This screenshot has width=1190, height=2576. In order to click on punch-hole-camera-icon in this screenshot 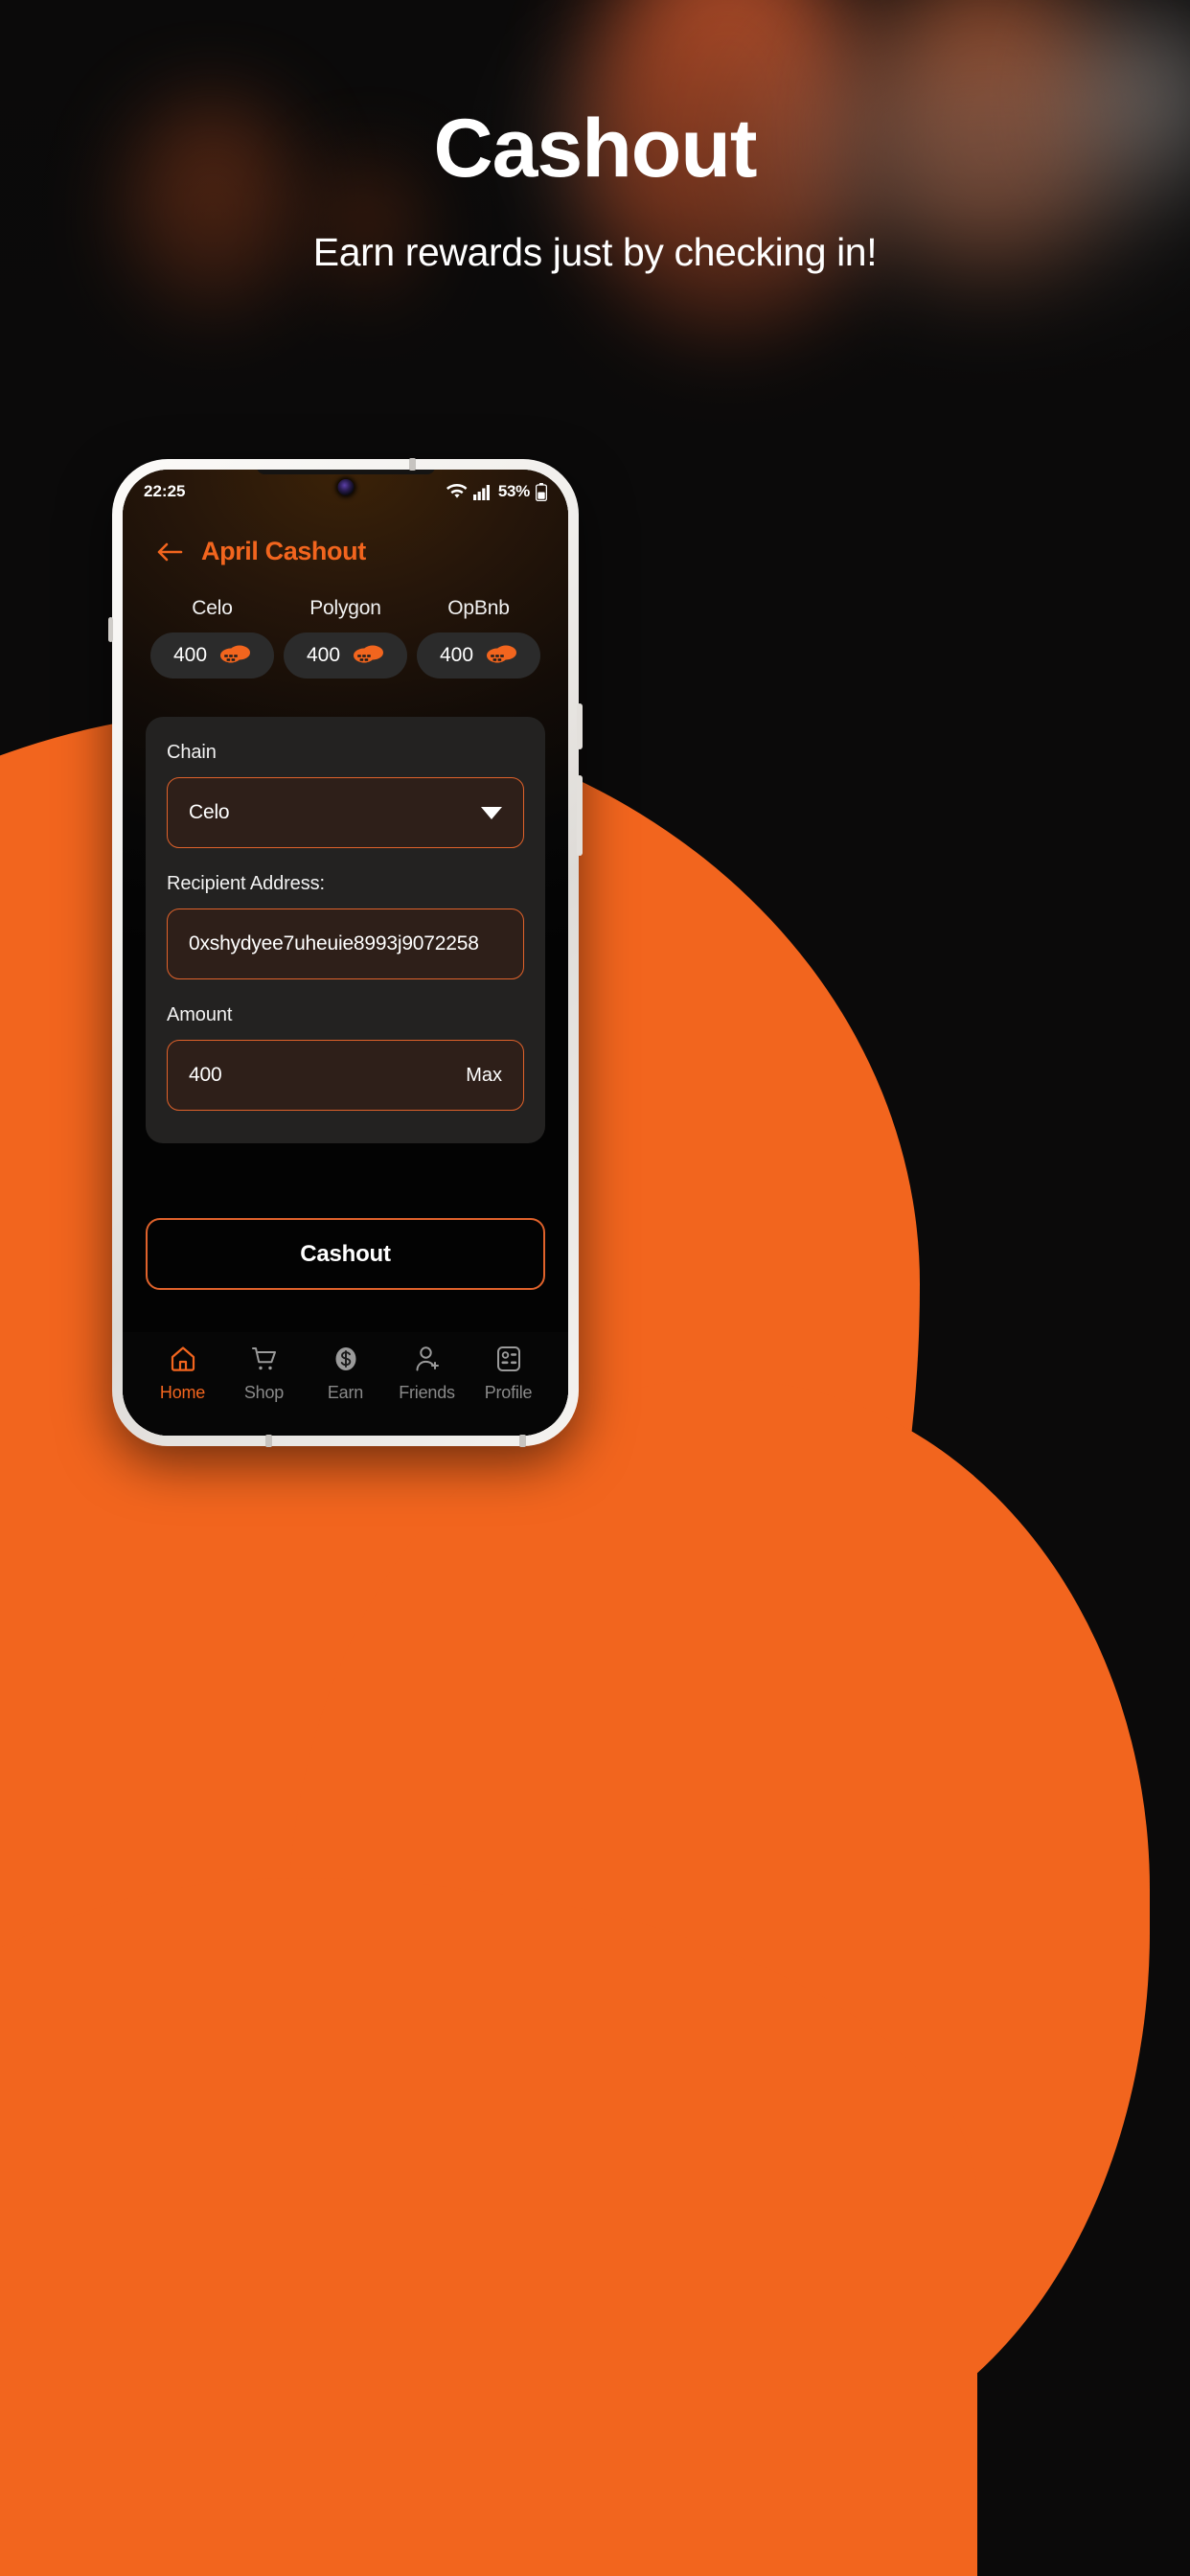, I will do `click(346, 487)`.